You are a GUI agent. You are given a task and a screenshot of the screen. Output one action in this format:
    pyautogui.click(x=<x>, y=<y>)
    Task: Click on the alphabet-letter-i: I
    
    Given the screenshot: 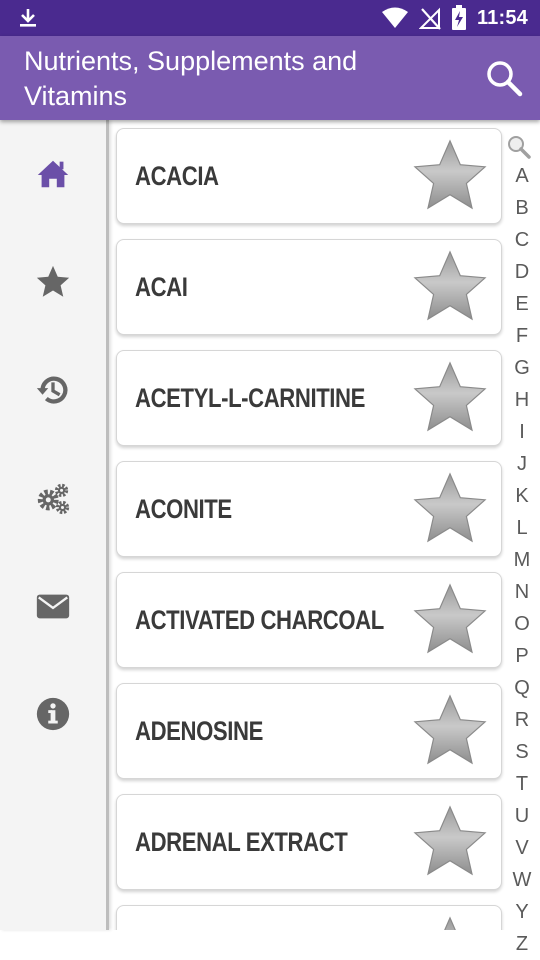 What is the action you would take?
    pyautogui.click(x=522, y=432)
    